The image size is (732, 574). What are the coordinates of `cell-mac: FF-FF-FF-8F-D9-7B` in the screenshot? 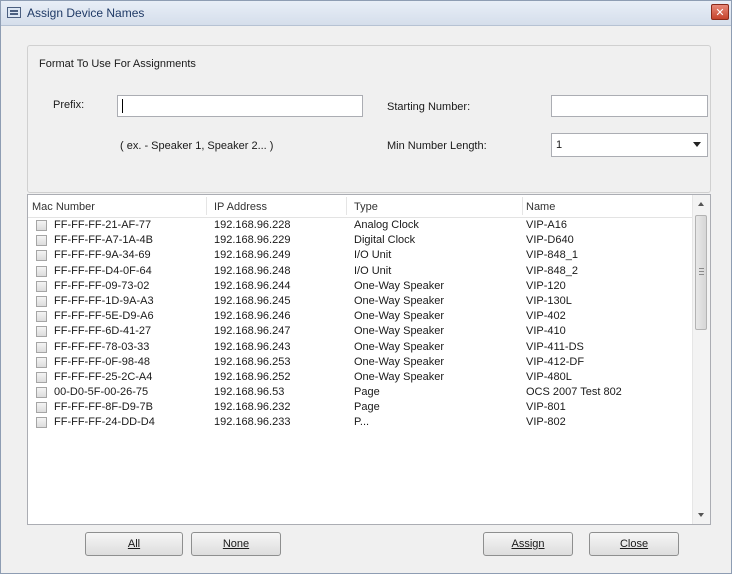 It's located at (103, 407).